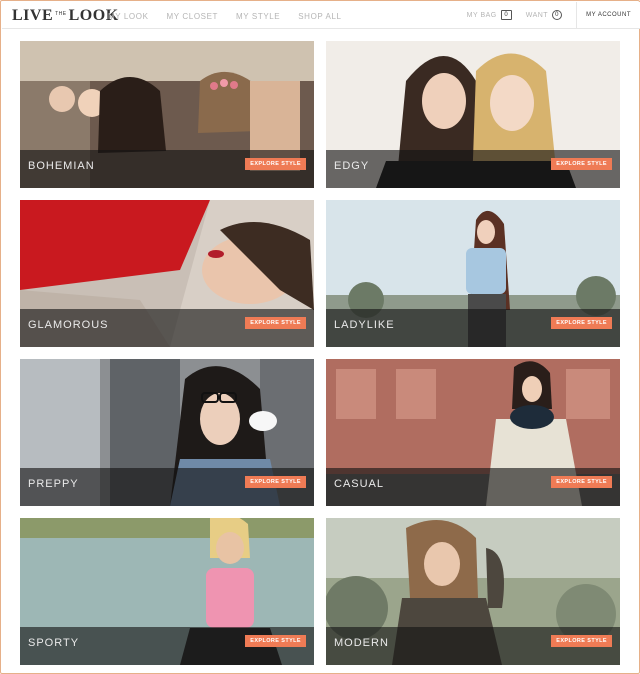 Image resolution: width=640 pixels, height=674 pixels. I want to click on style-label: LADYLIKE, so click(364, 325).